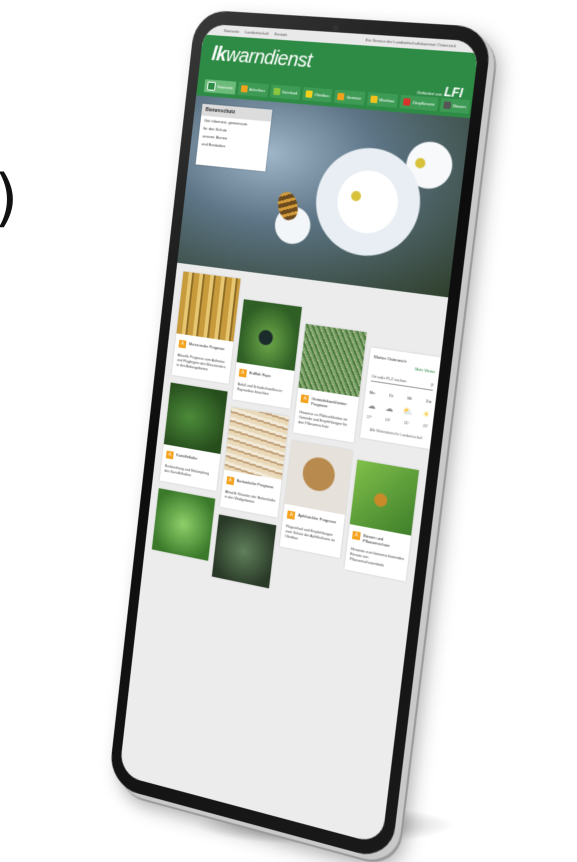 The width and height of the screenshot is (577, 862). I want to click on wheat-icon, so click(244, 89).